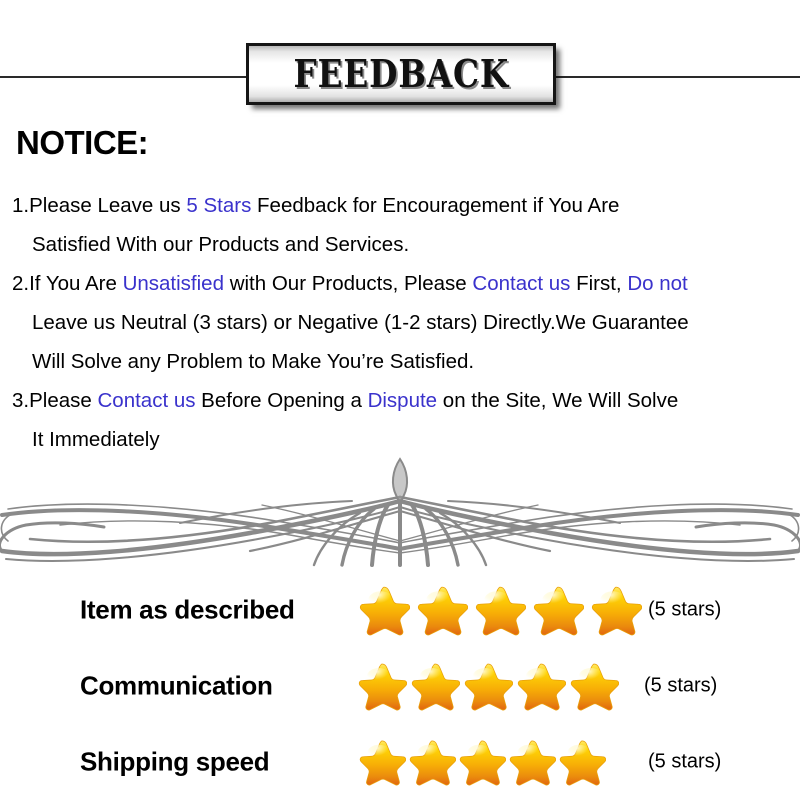  I want to click on notice-text: It Immediately, so click(96, 439).